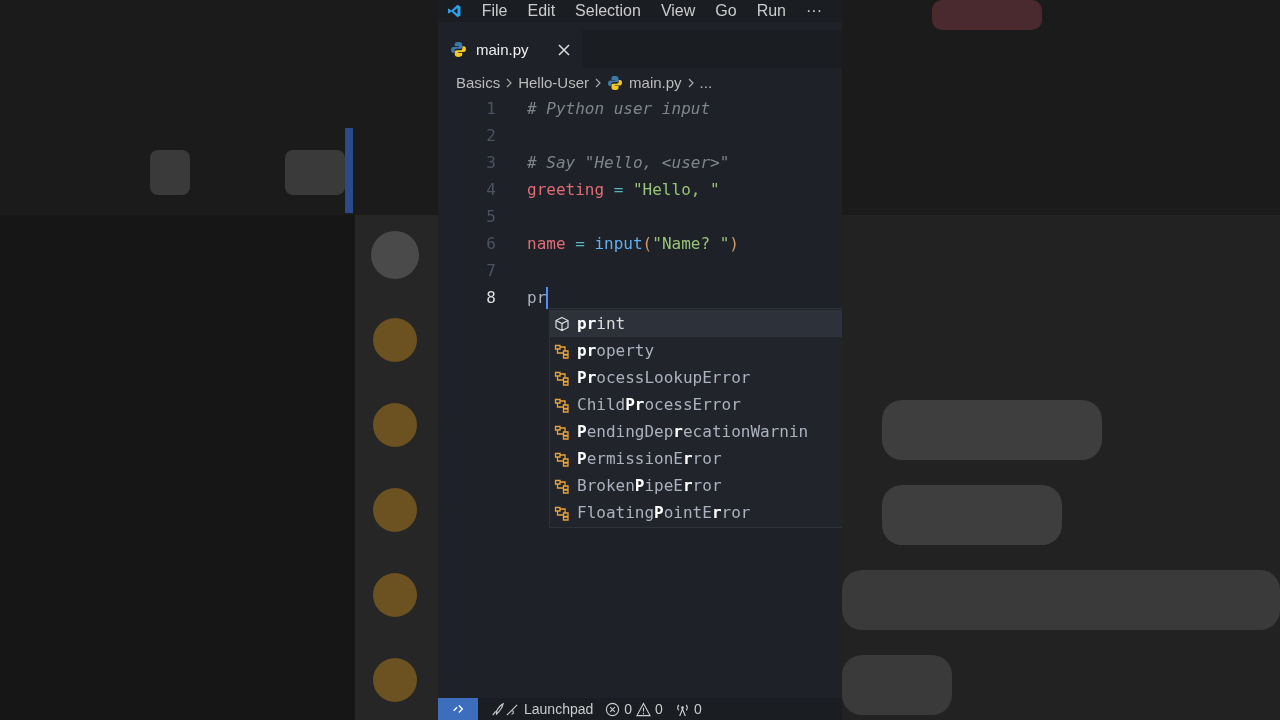 The image size is (1280, 720). What do you see at coordinates (490, 243) in the screenshot?
I see `line-number: 6` at bounding box center [490, 243].